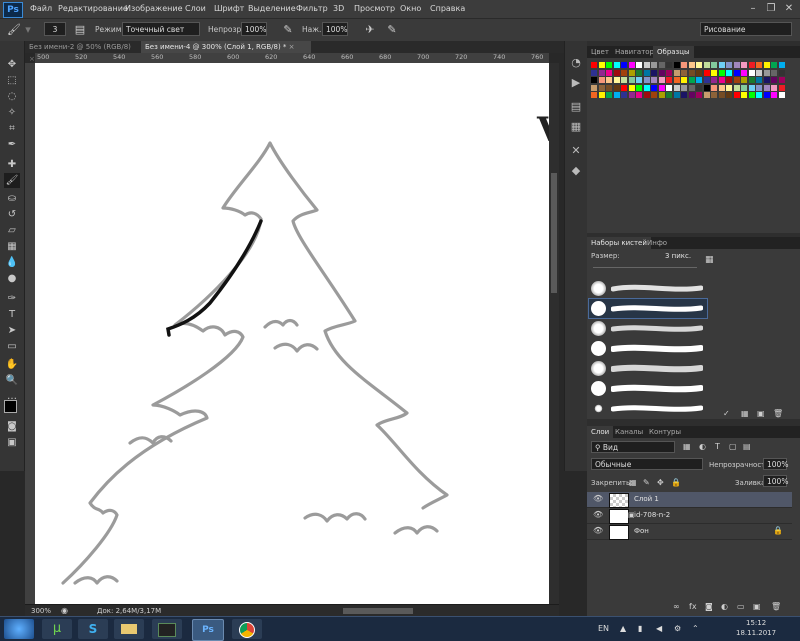 The width and height of the screenshot is (800, 641). Describe the element at coordinates (648, 348) in the screenshot. I see `brush-preset` at that location.